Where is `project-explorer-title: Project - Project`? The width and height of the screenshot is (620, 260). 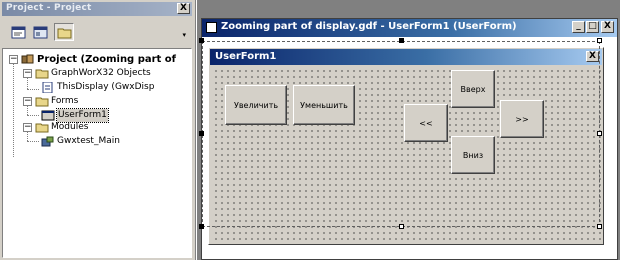 project-explorer-title: Project - Project is located at coordinates (49, 8).